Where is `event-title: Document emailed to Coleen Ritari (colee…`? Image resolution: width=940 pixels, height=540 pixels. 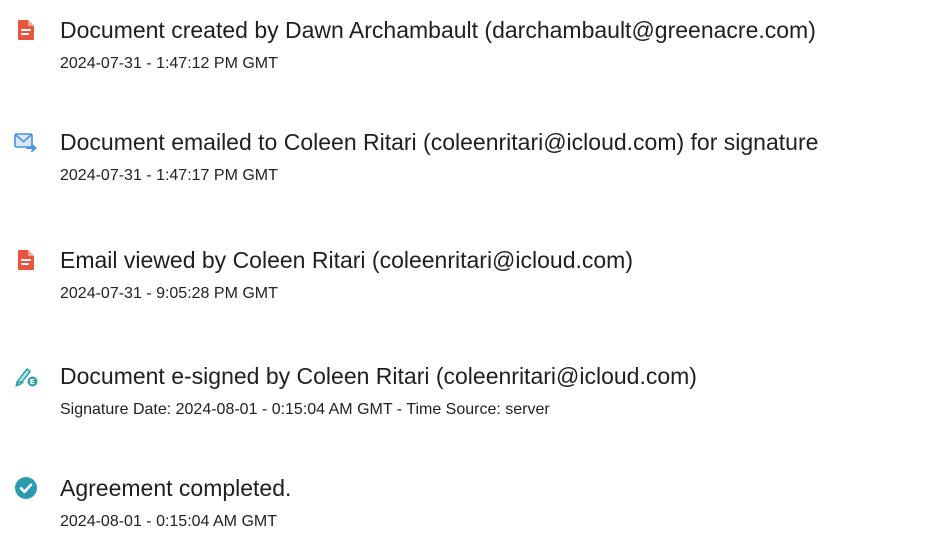
event-title: Document emailed to Coleen Ritari (colee… is located at coordinates (439, 142).